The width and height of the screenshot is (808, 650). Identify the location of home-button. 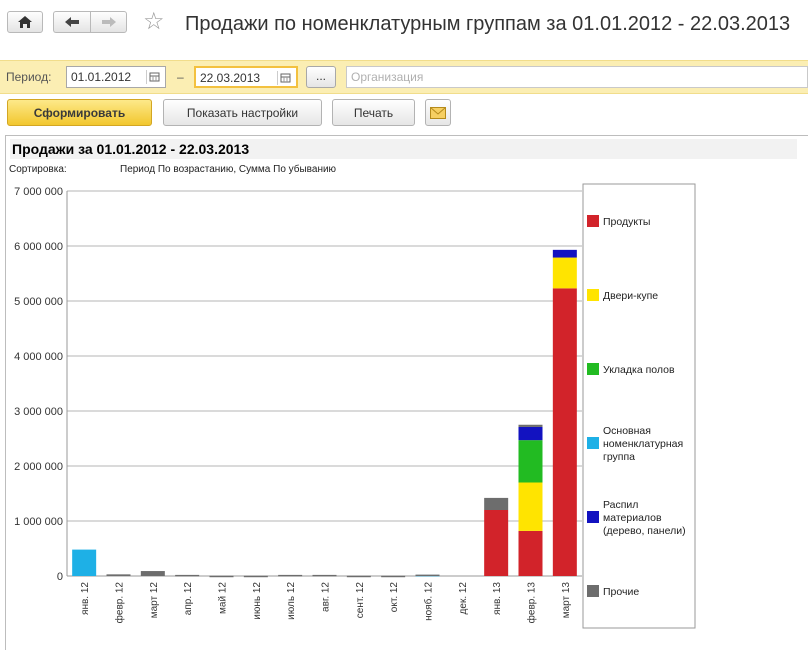
(25, 22).